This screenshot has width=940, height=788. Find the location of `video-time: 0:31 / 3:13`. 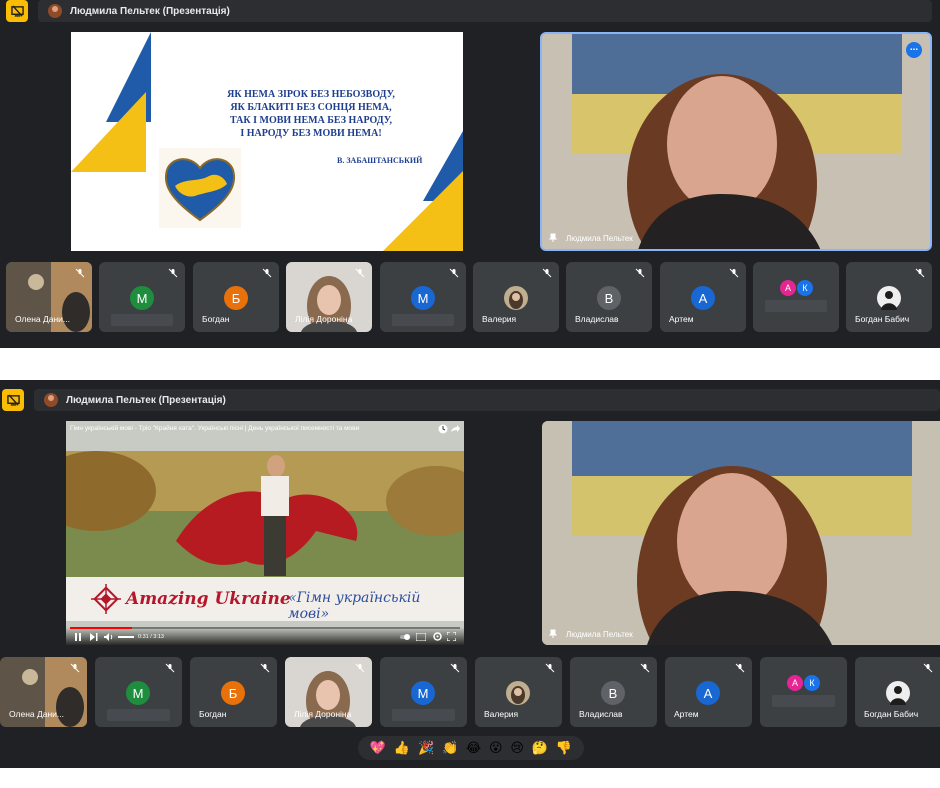

video-time: 0:31 / 3:13 is located at coordinates (151, 637).